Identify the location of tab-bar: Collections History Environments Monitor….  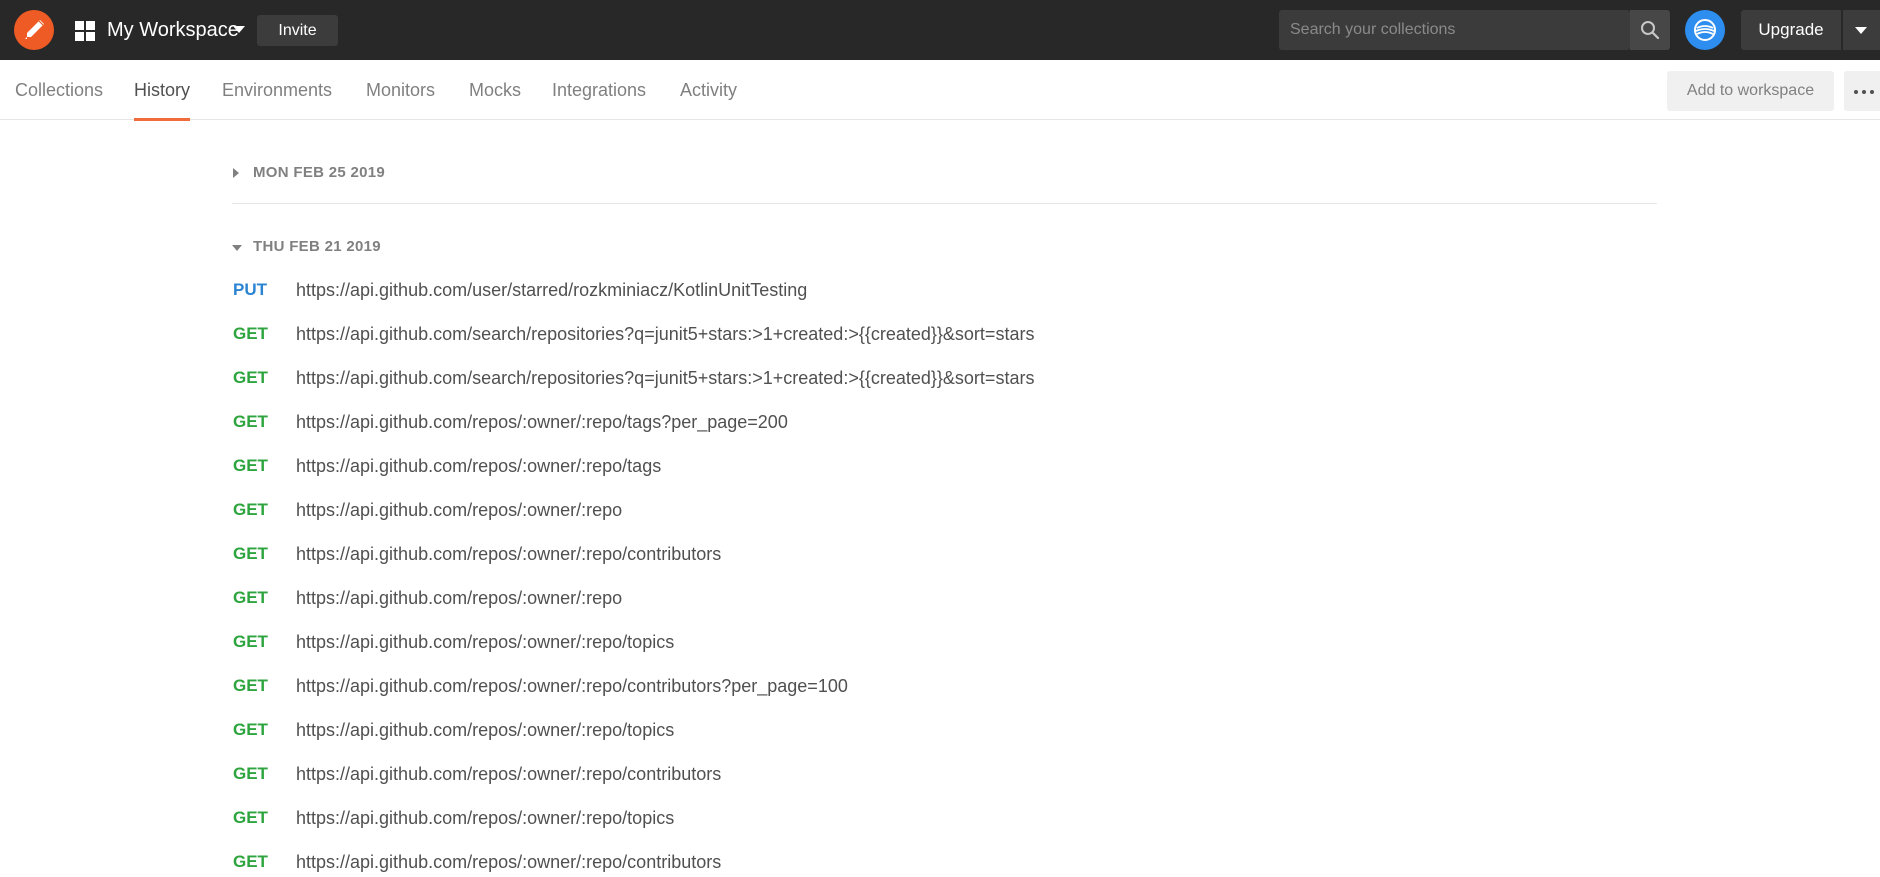
(940, 90).